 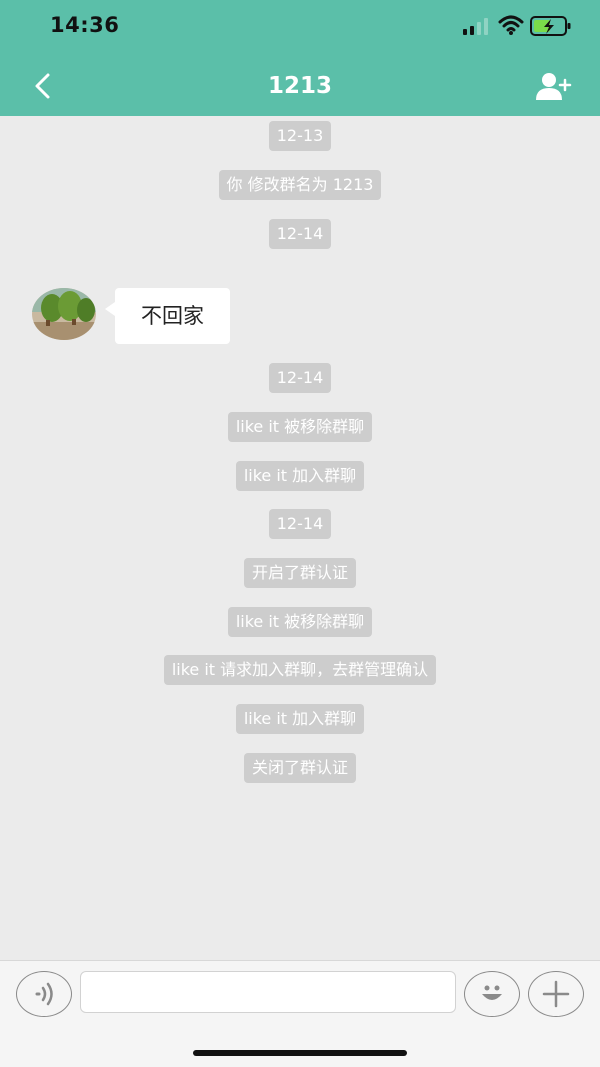 I want to click on nav-bar: 1213, so click(x=300, y=86).